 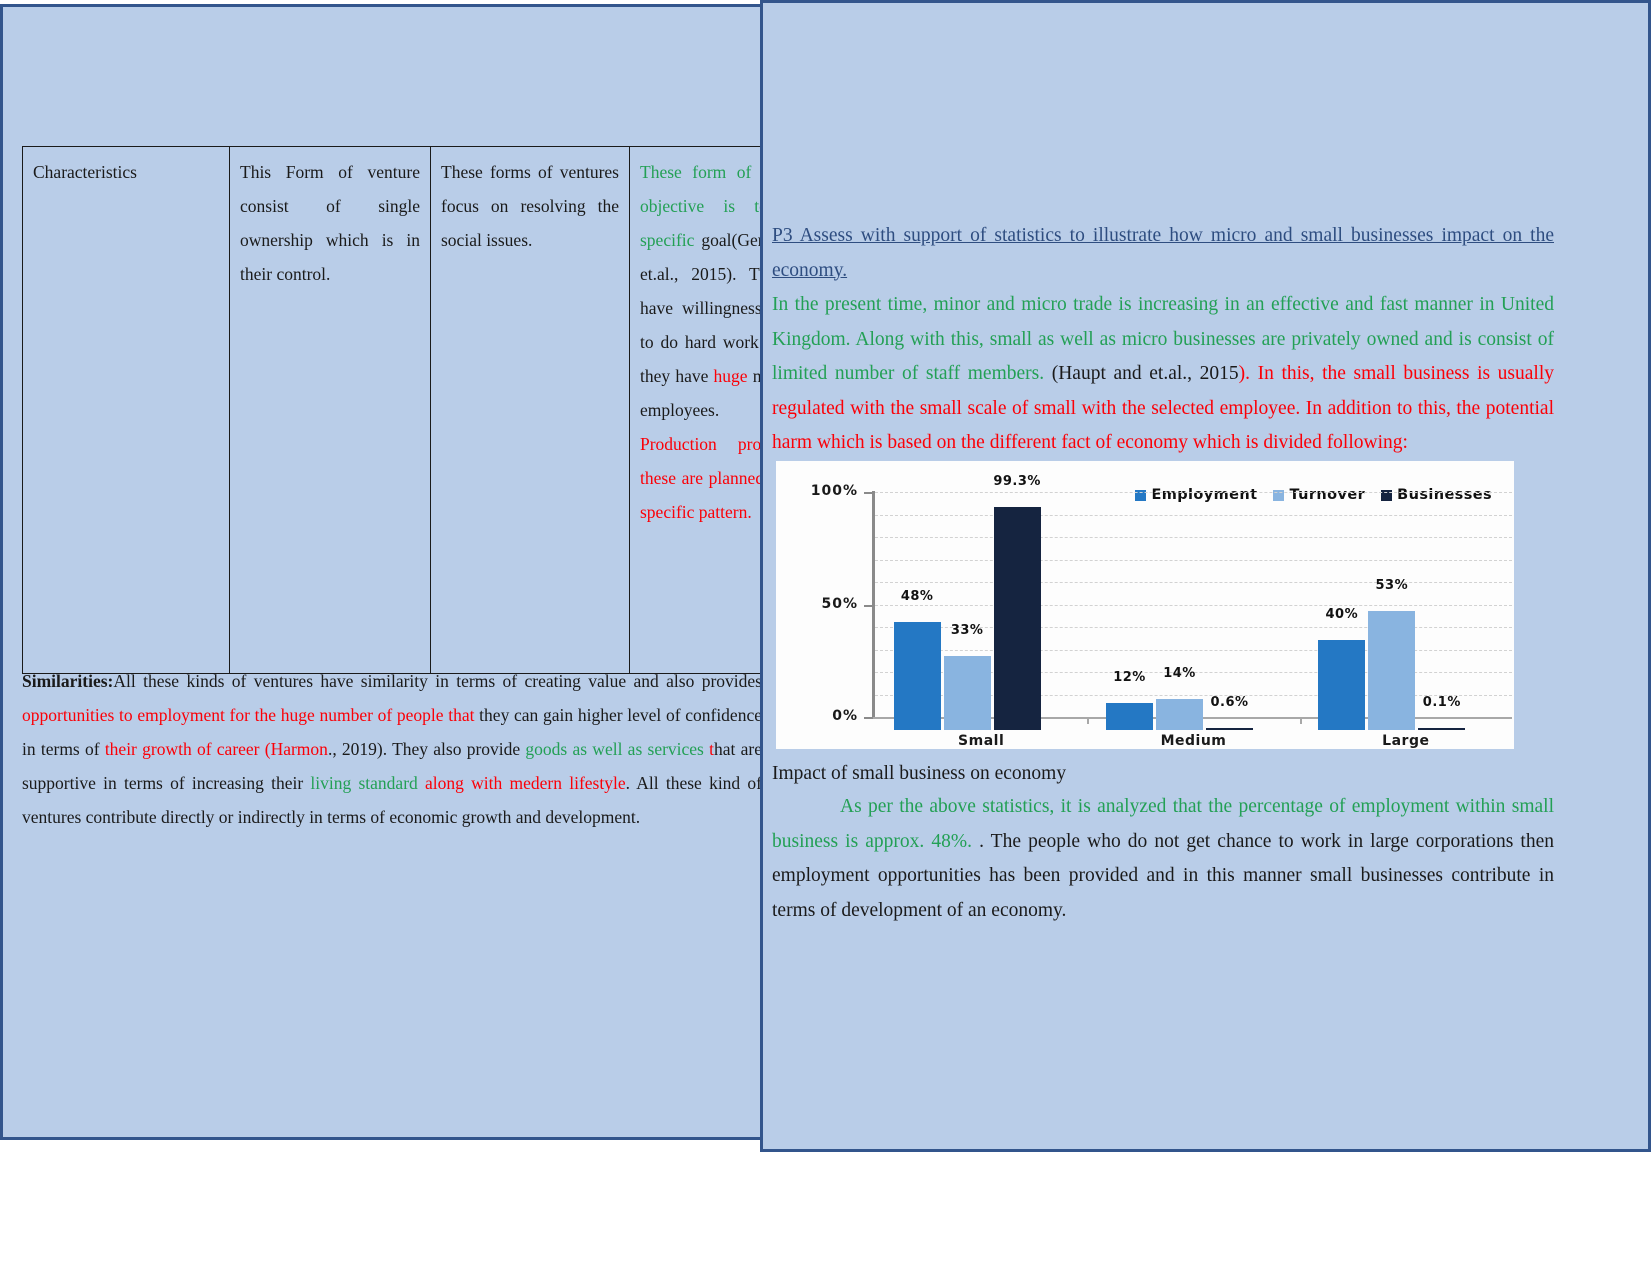 I want to click on sim-seg-5: ., 2019). They also provide, so click(x=426, y=749).